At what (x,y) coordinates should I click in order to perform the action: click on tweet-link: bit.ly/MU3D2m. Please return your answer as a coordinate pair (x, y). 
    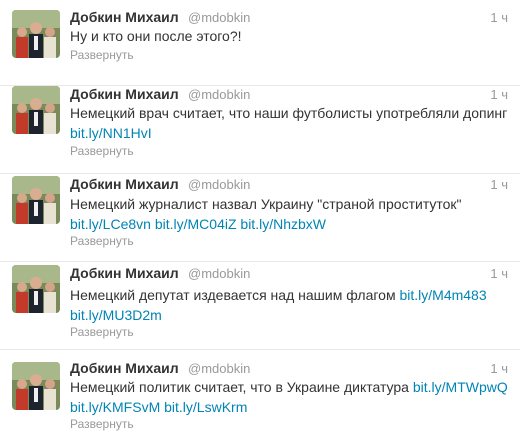
    Looking at the image, I should click on (116, 315).